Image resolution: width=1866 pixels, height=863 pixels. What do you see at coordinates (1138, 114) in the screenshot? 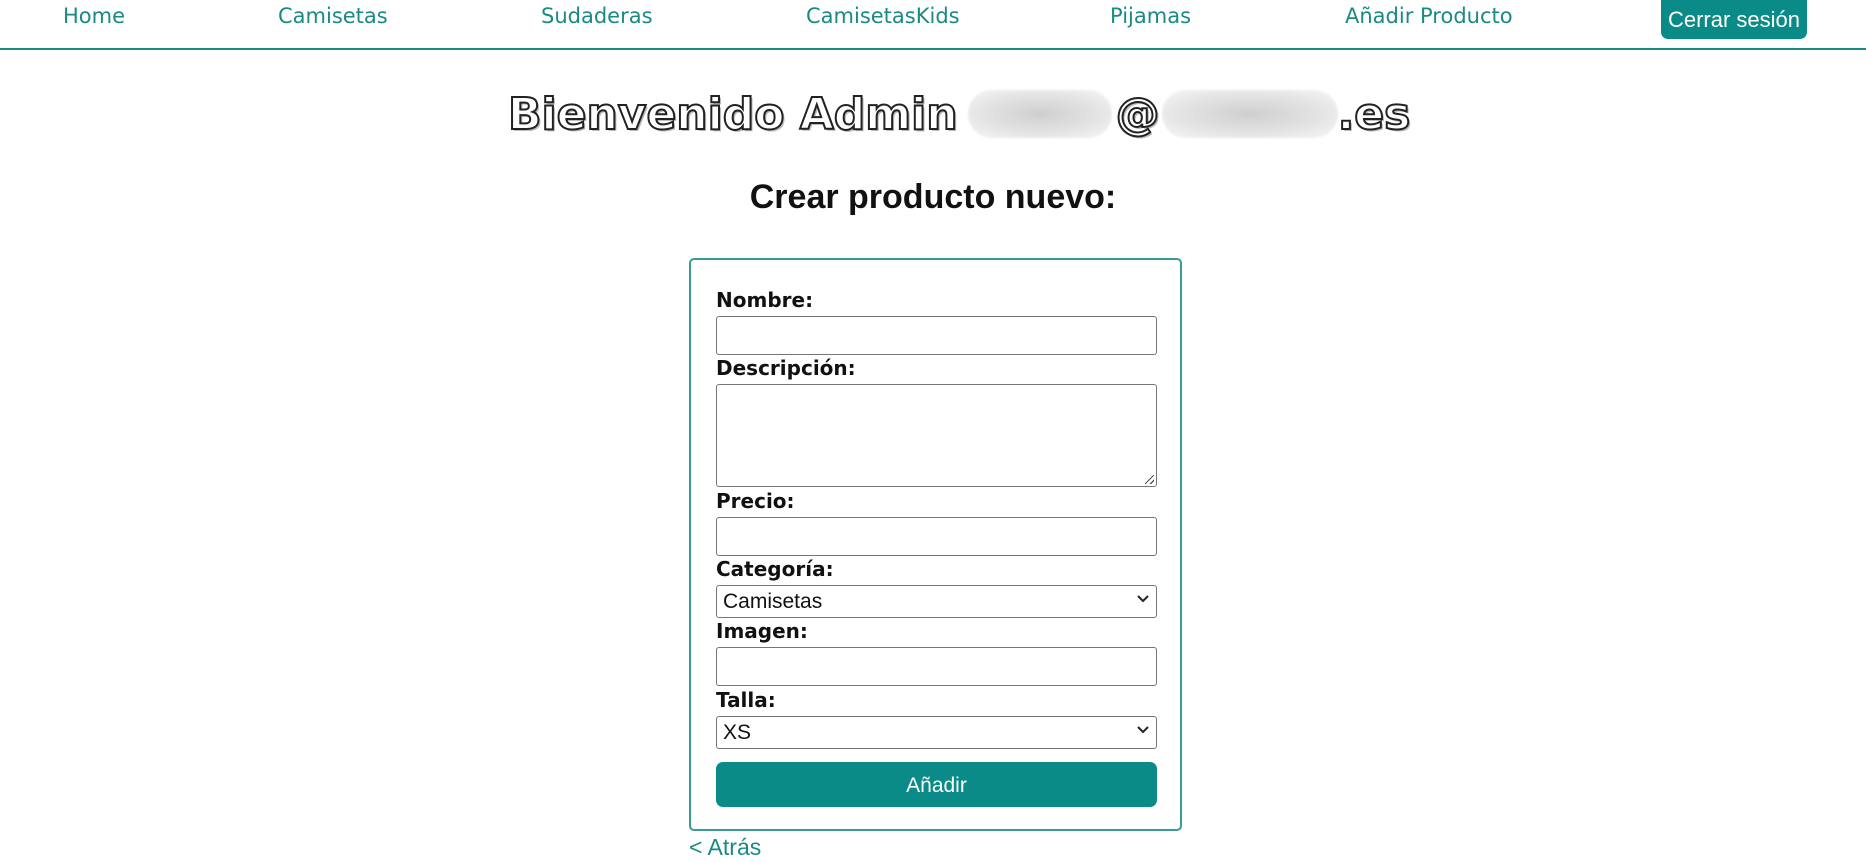
I see `welcome-at: @` at bounding box center [1138, 114].